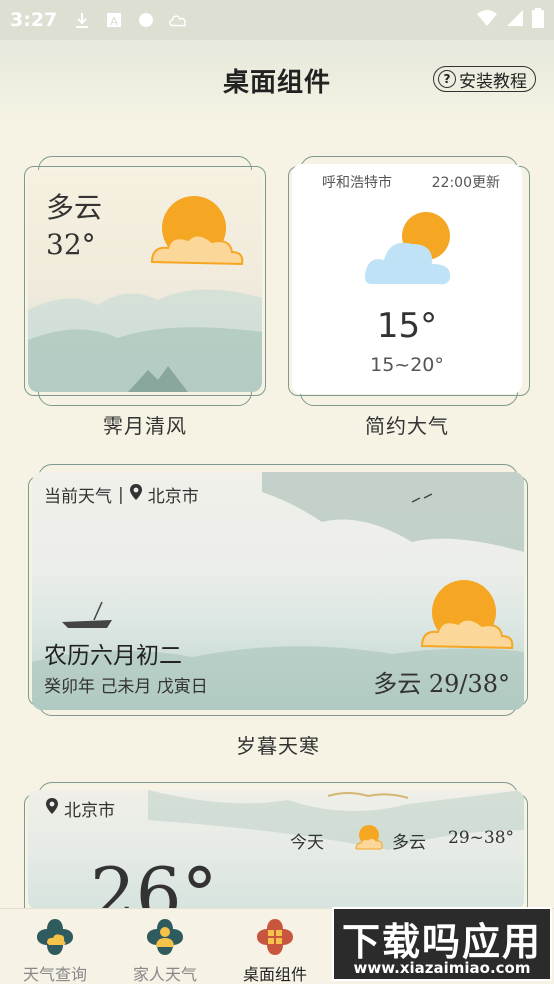 This screenshot has height=984, width=554. What do you see at coordinates (277, 83) in the screenshot?
I see `header: 桌面组件 ? 安装教程` at bounding box center [277, 83].